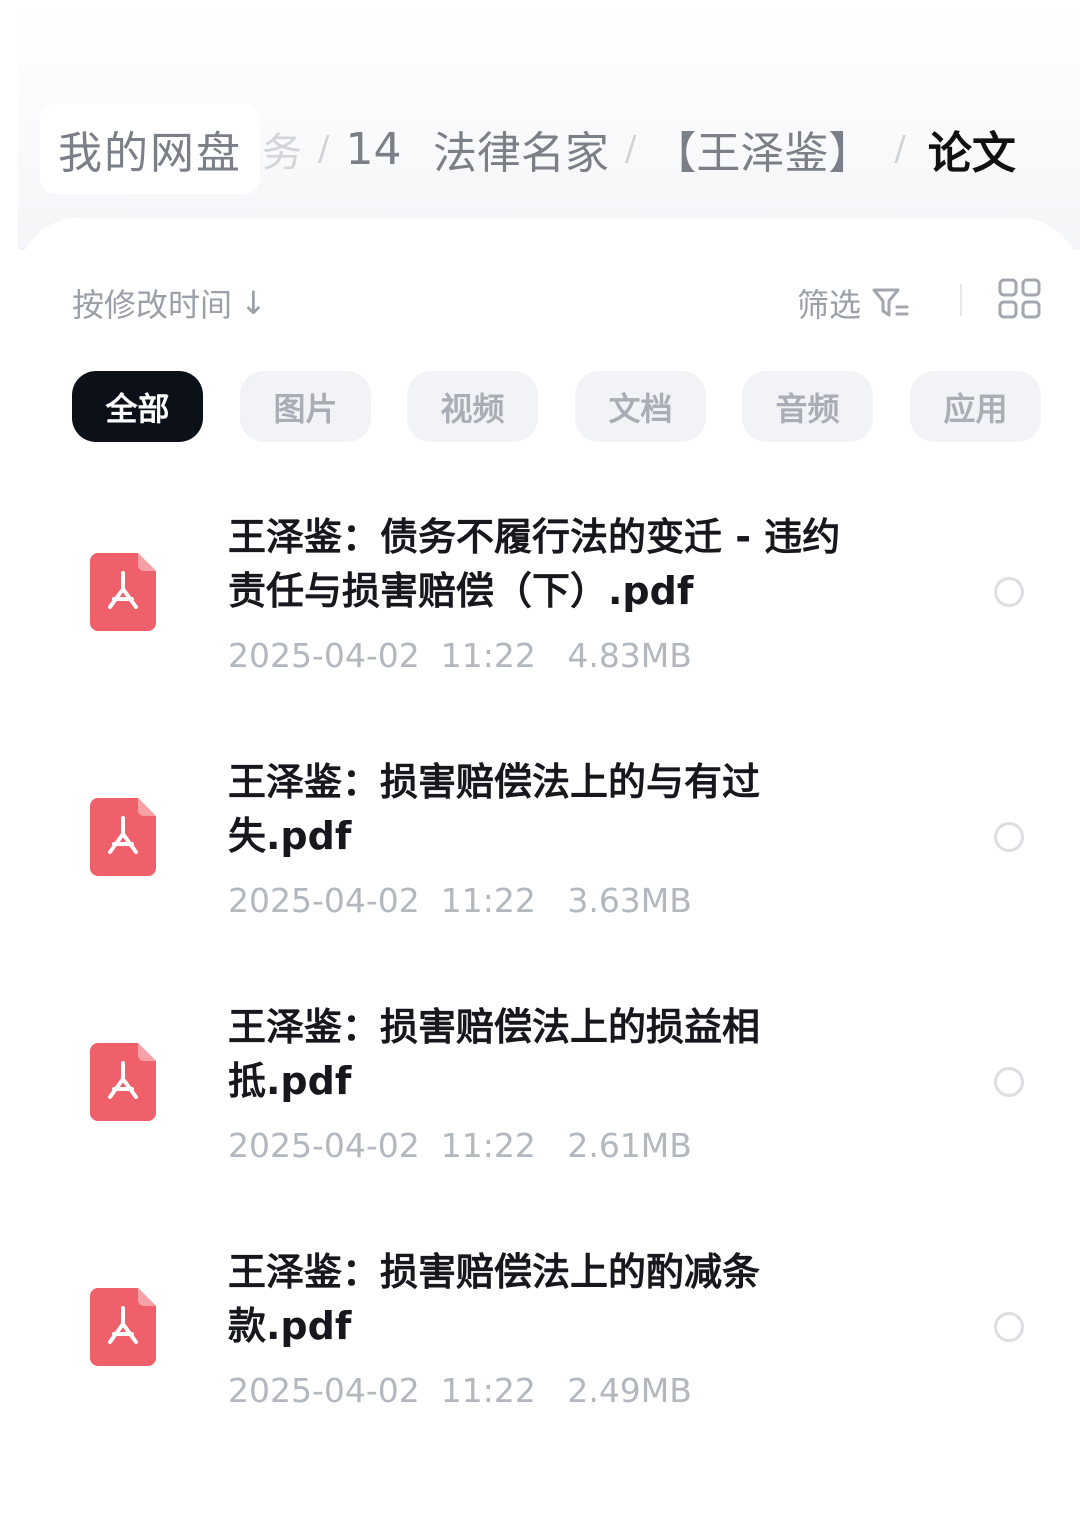  What do you see at coordinates (152, 305) in the screenshot?
I see `sort-label: 按修改时间` at bounding box center [152, 305].